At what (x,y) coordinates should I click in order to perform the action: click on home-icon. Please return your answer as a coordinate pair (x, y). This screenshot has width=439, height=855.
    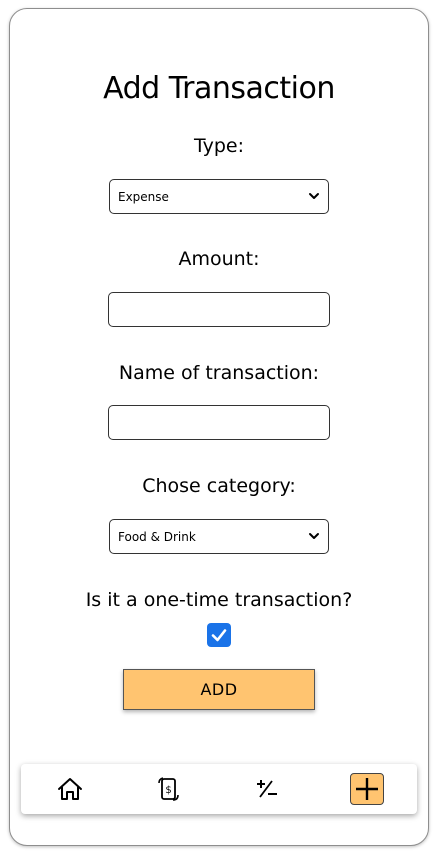
    Looking at the image, I should click on (70, 789).